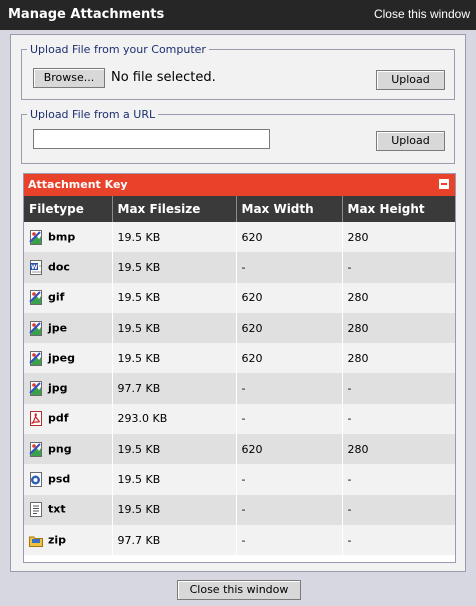  Describe the element at coordinates (58, 328) in the screenshot. I see `filetype-label: jpe` at that location.